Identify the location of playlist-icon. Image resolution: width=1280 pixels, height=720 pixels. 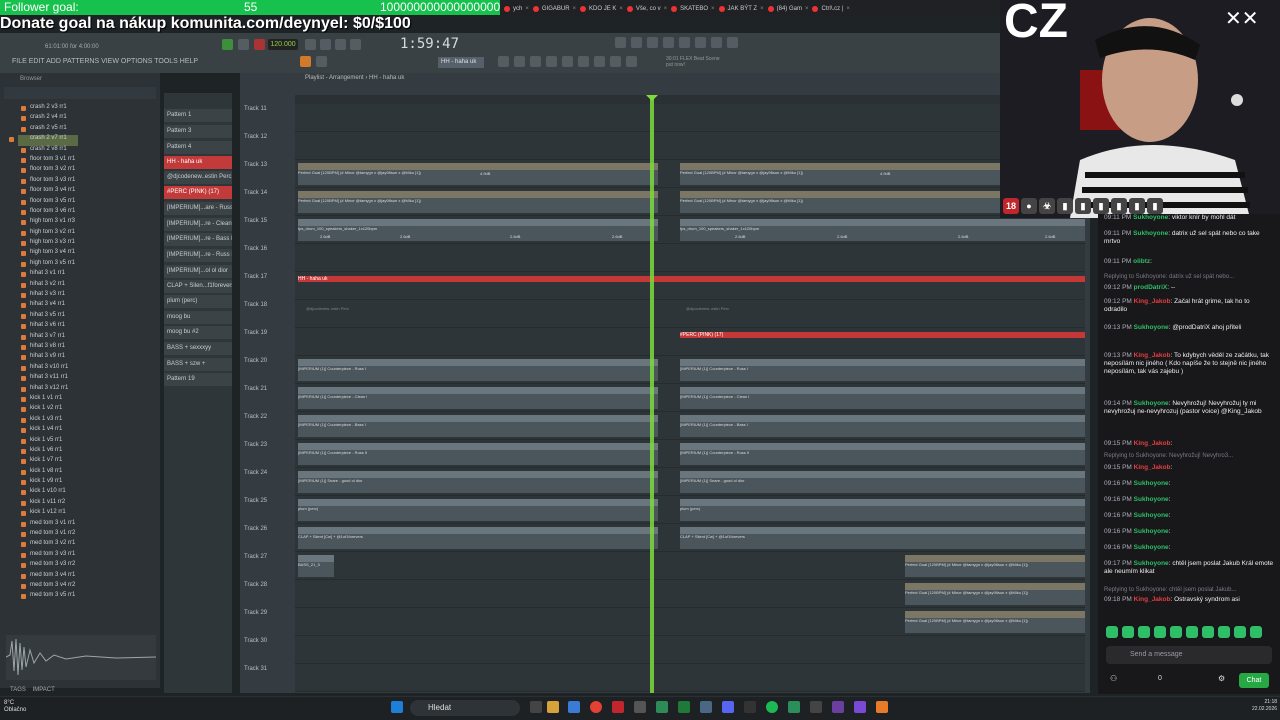
(620, 42).